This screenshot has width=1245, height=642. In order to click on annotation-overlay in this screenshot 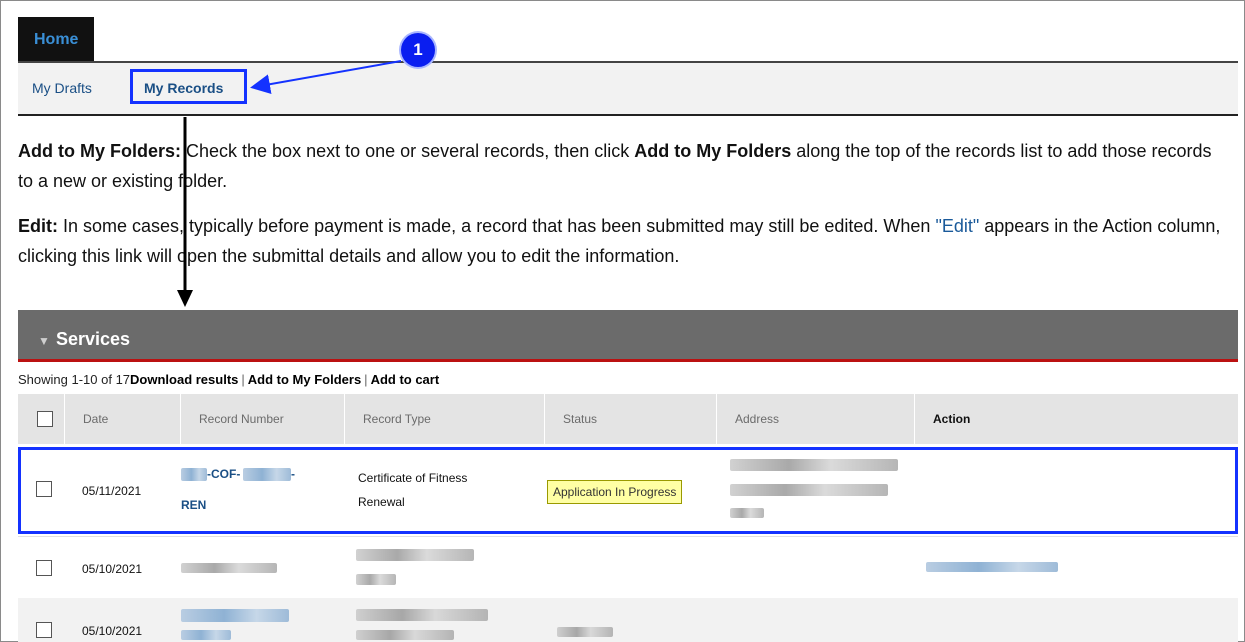, I will do `click(289, 183)`.